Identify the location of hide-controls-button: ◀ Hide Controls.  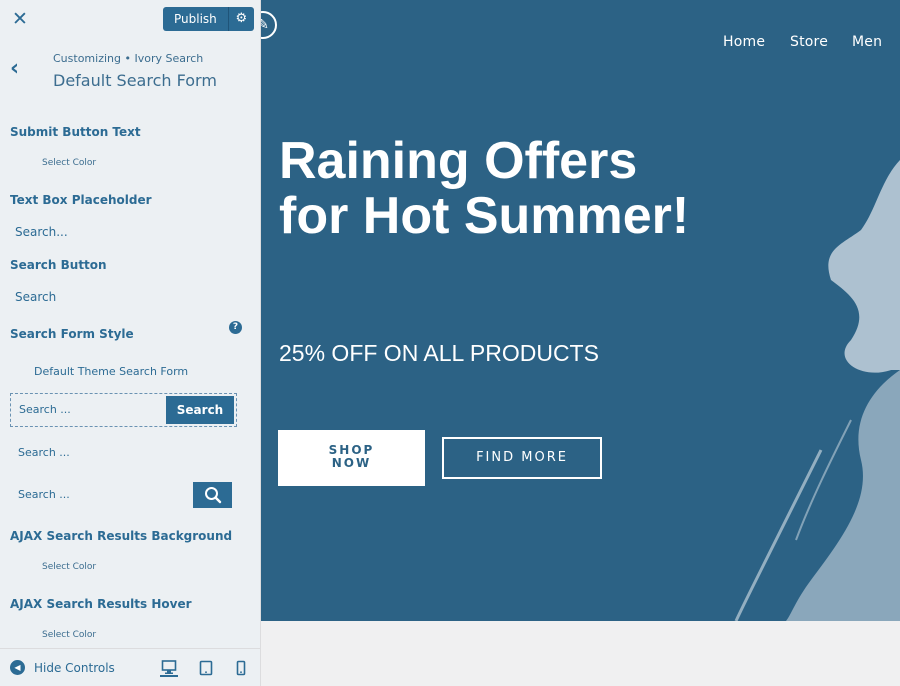
(62, 667).